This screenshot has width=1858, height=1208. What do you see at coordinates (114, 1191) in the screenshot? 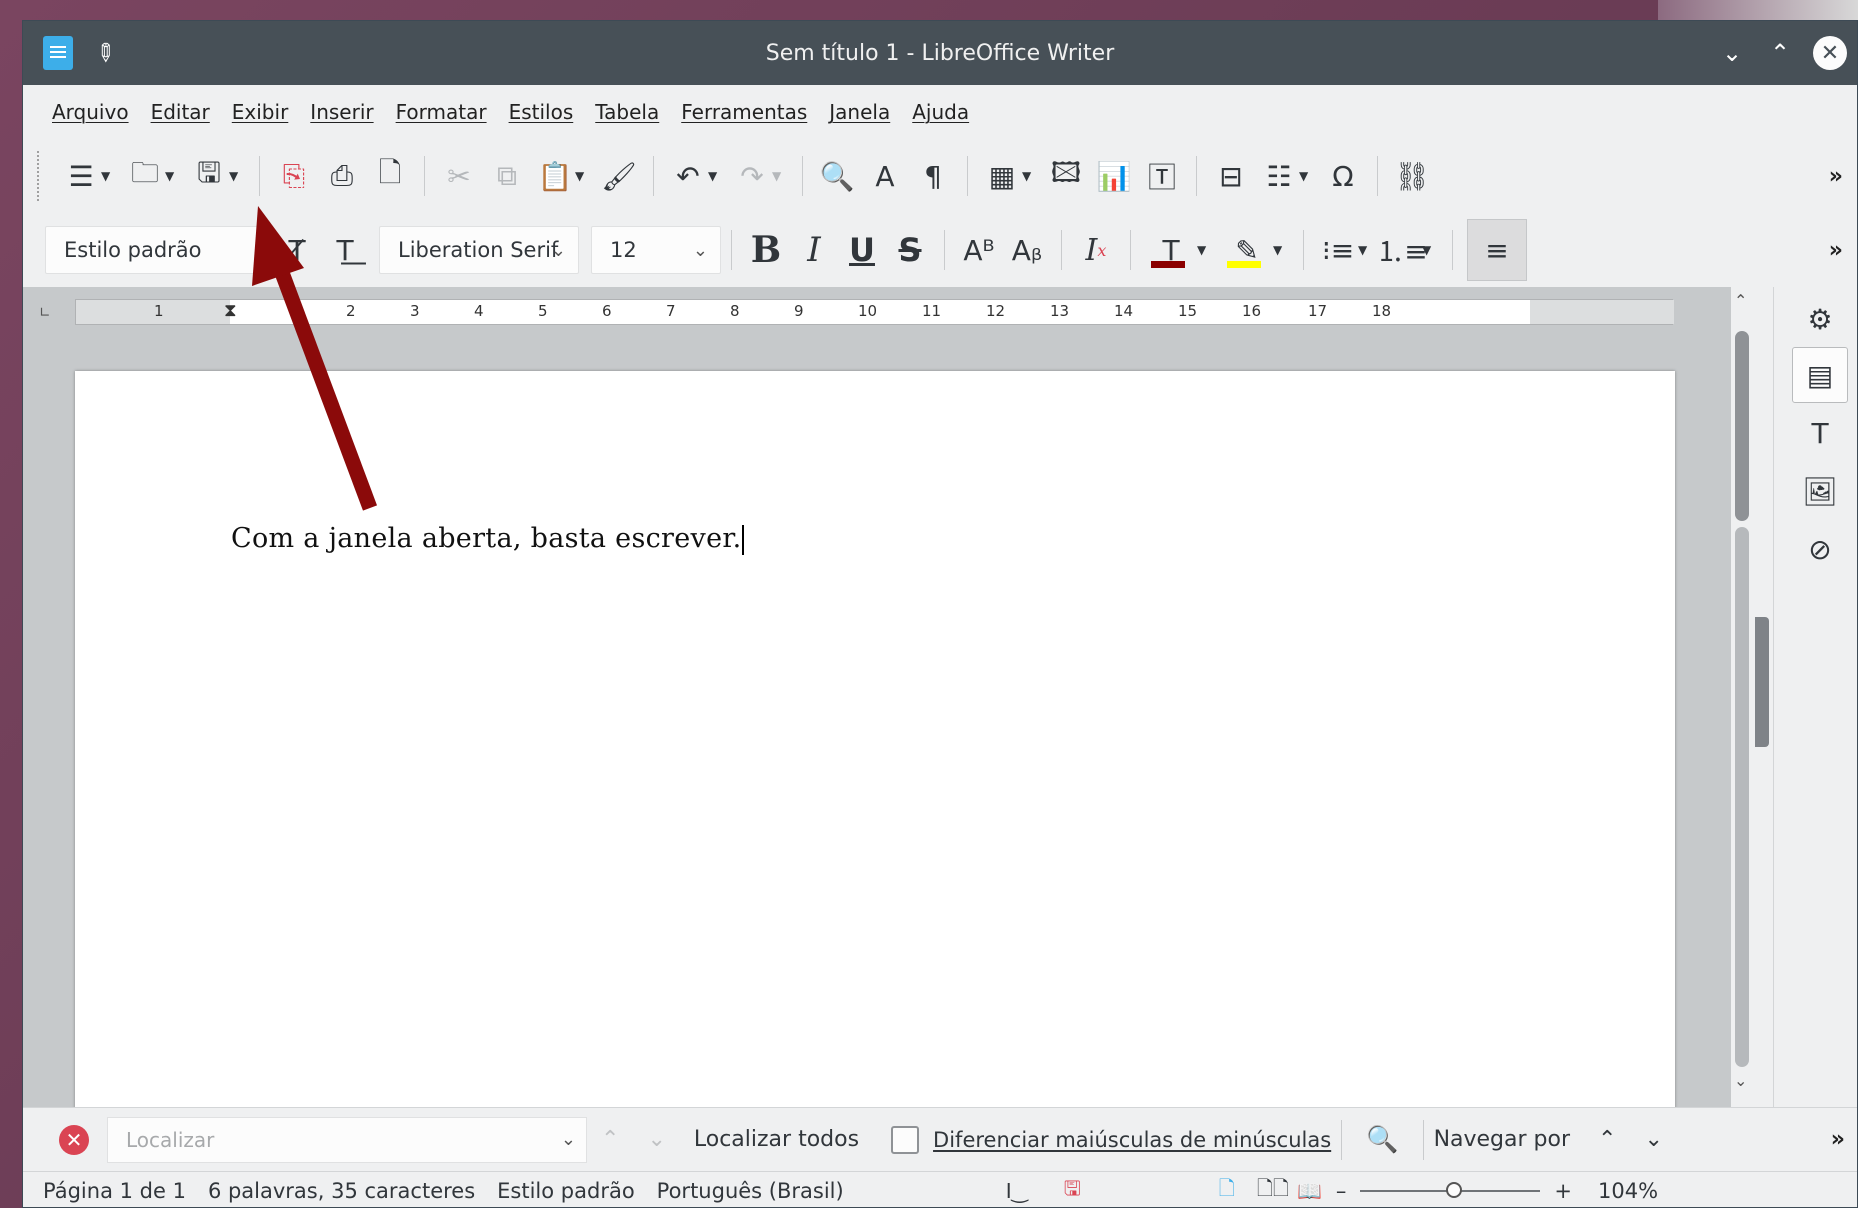
I see `page-count: Página 1 de 1` at bounding box center [114, 1191].